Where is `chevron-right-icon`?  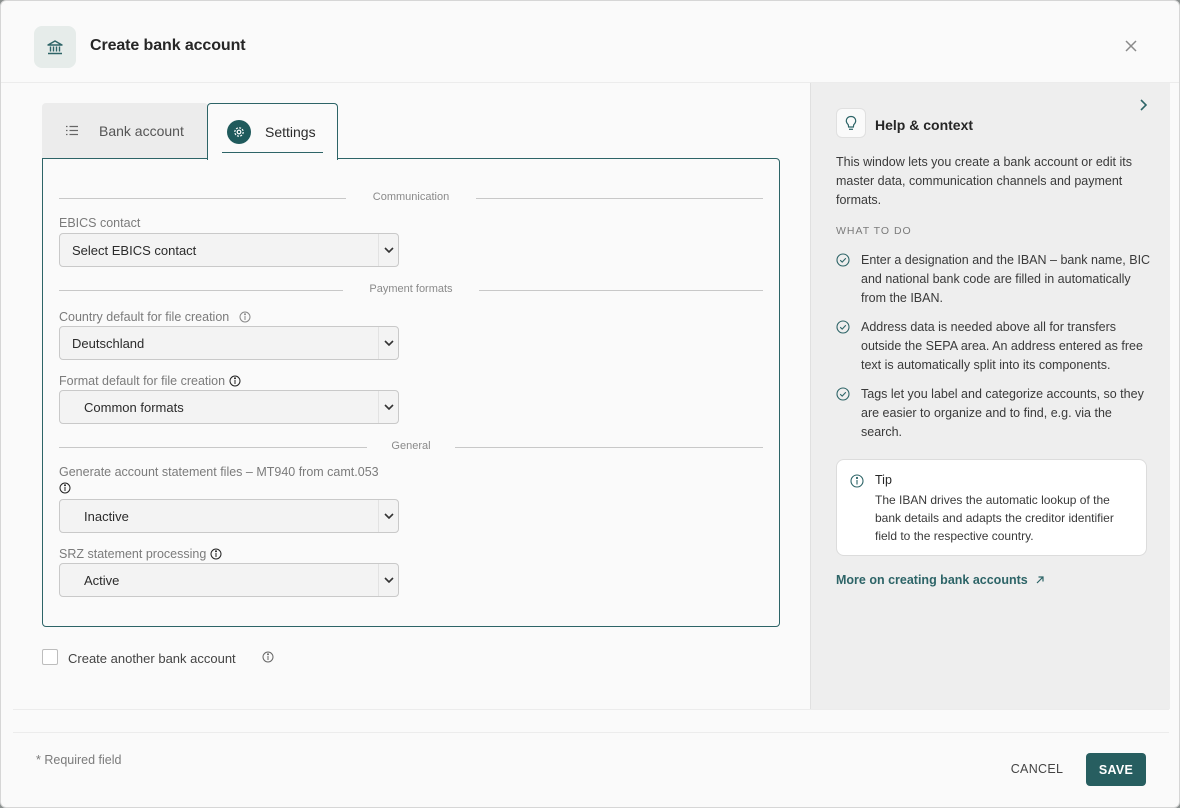
chevron-right-icon is located at coordinates (1143, 106).